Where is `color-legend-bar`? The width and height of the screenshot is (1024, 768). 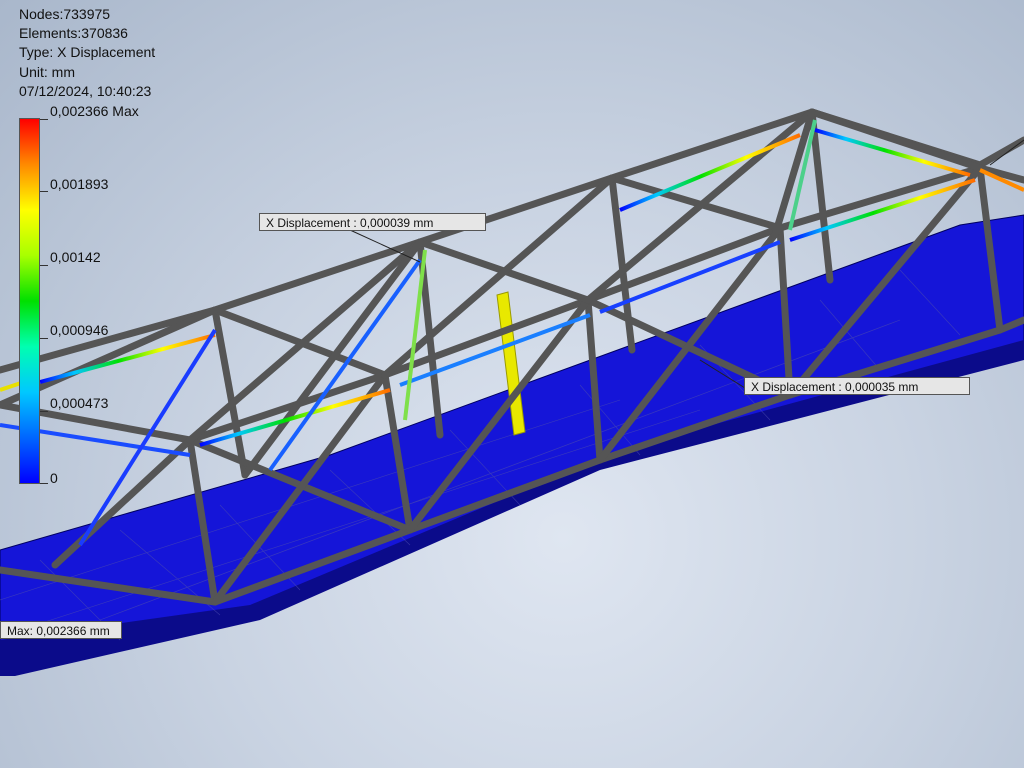 color-legend-bar is located at coordinates (29, 301).